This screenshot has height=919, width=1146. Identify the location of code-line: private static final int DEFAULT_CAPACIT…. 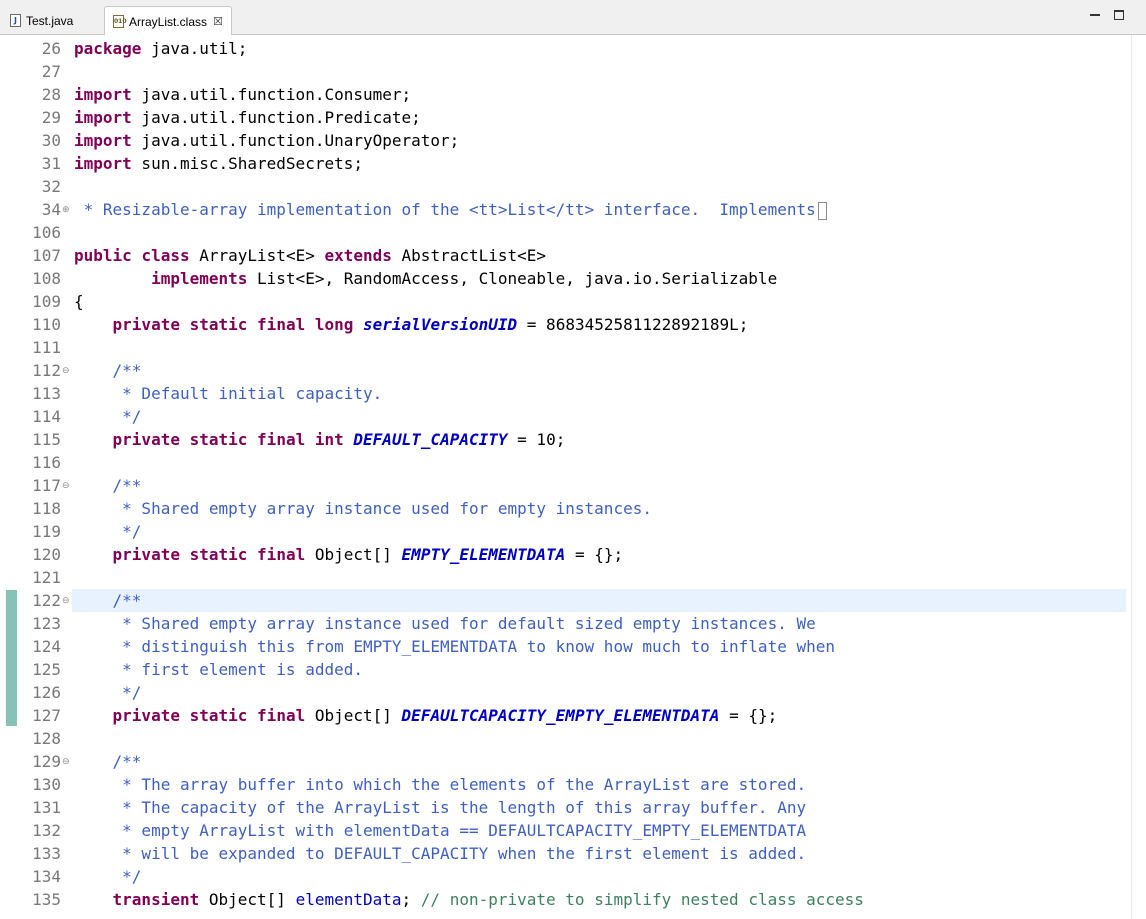
(320, 439).